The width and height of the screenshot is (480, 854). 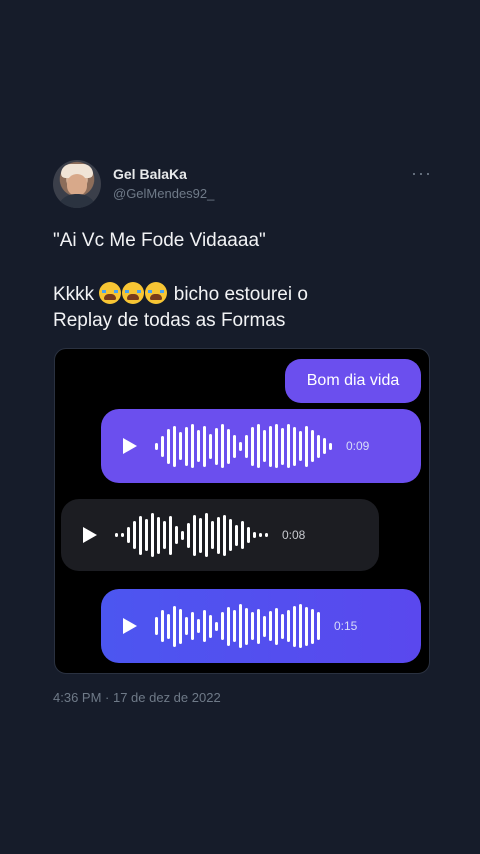 I want to click on voice-duration: 0:09, so click(x=358, y=446).